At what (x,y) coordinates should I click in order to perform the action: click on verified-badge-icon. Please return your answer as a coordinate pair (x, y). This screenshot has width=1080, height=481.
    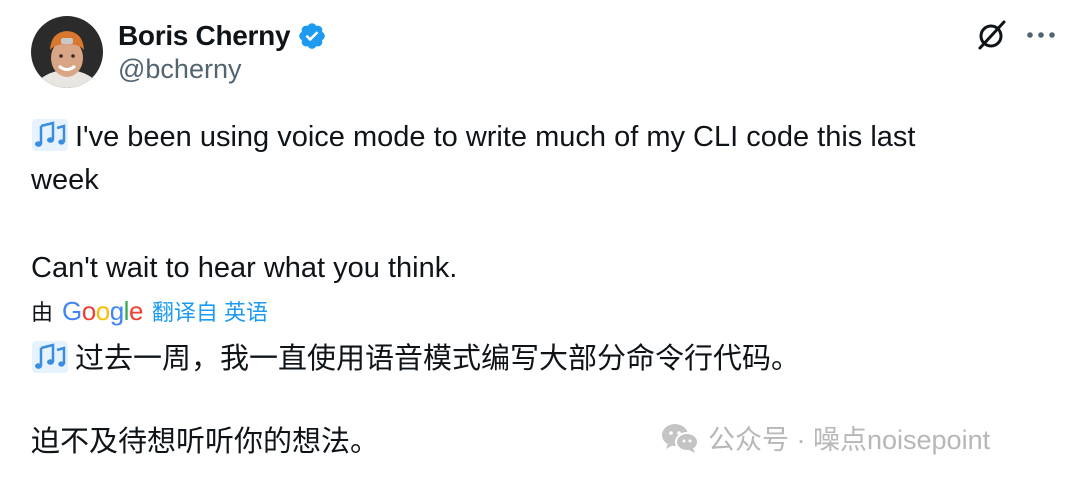
    Looking at the image, I should click on (312, 36).